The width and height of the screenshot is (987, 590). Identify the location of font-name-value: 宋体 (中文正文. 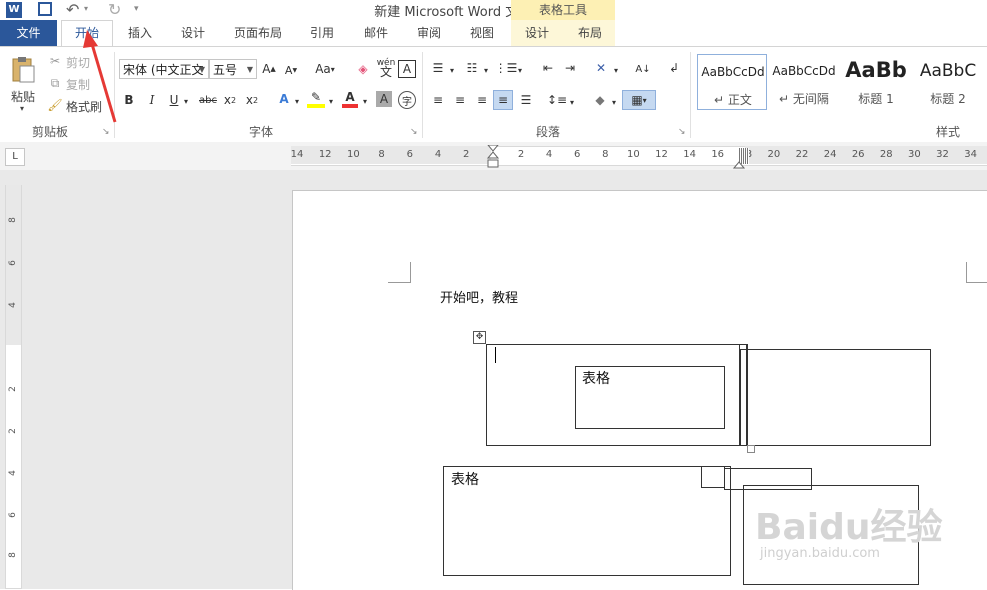
(163, 70).